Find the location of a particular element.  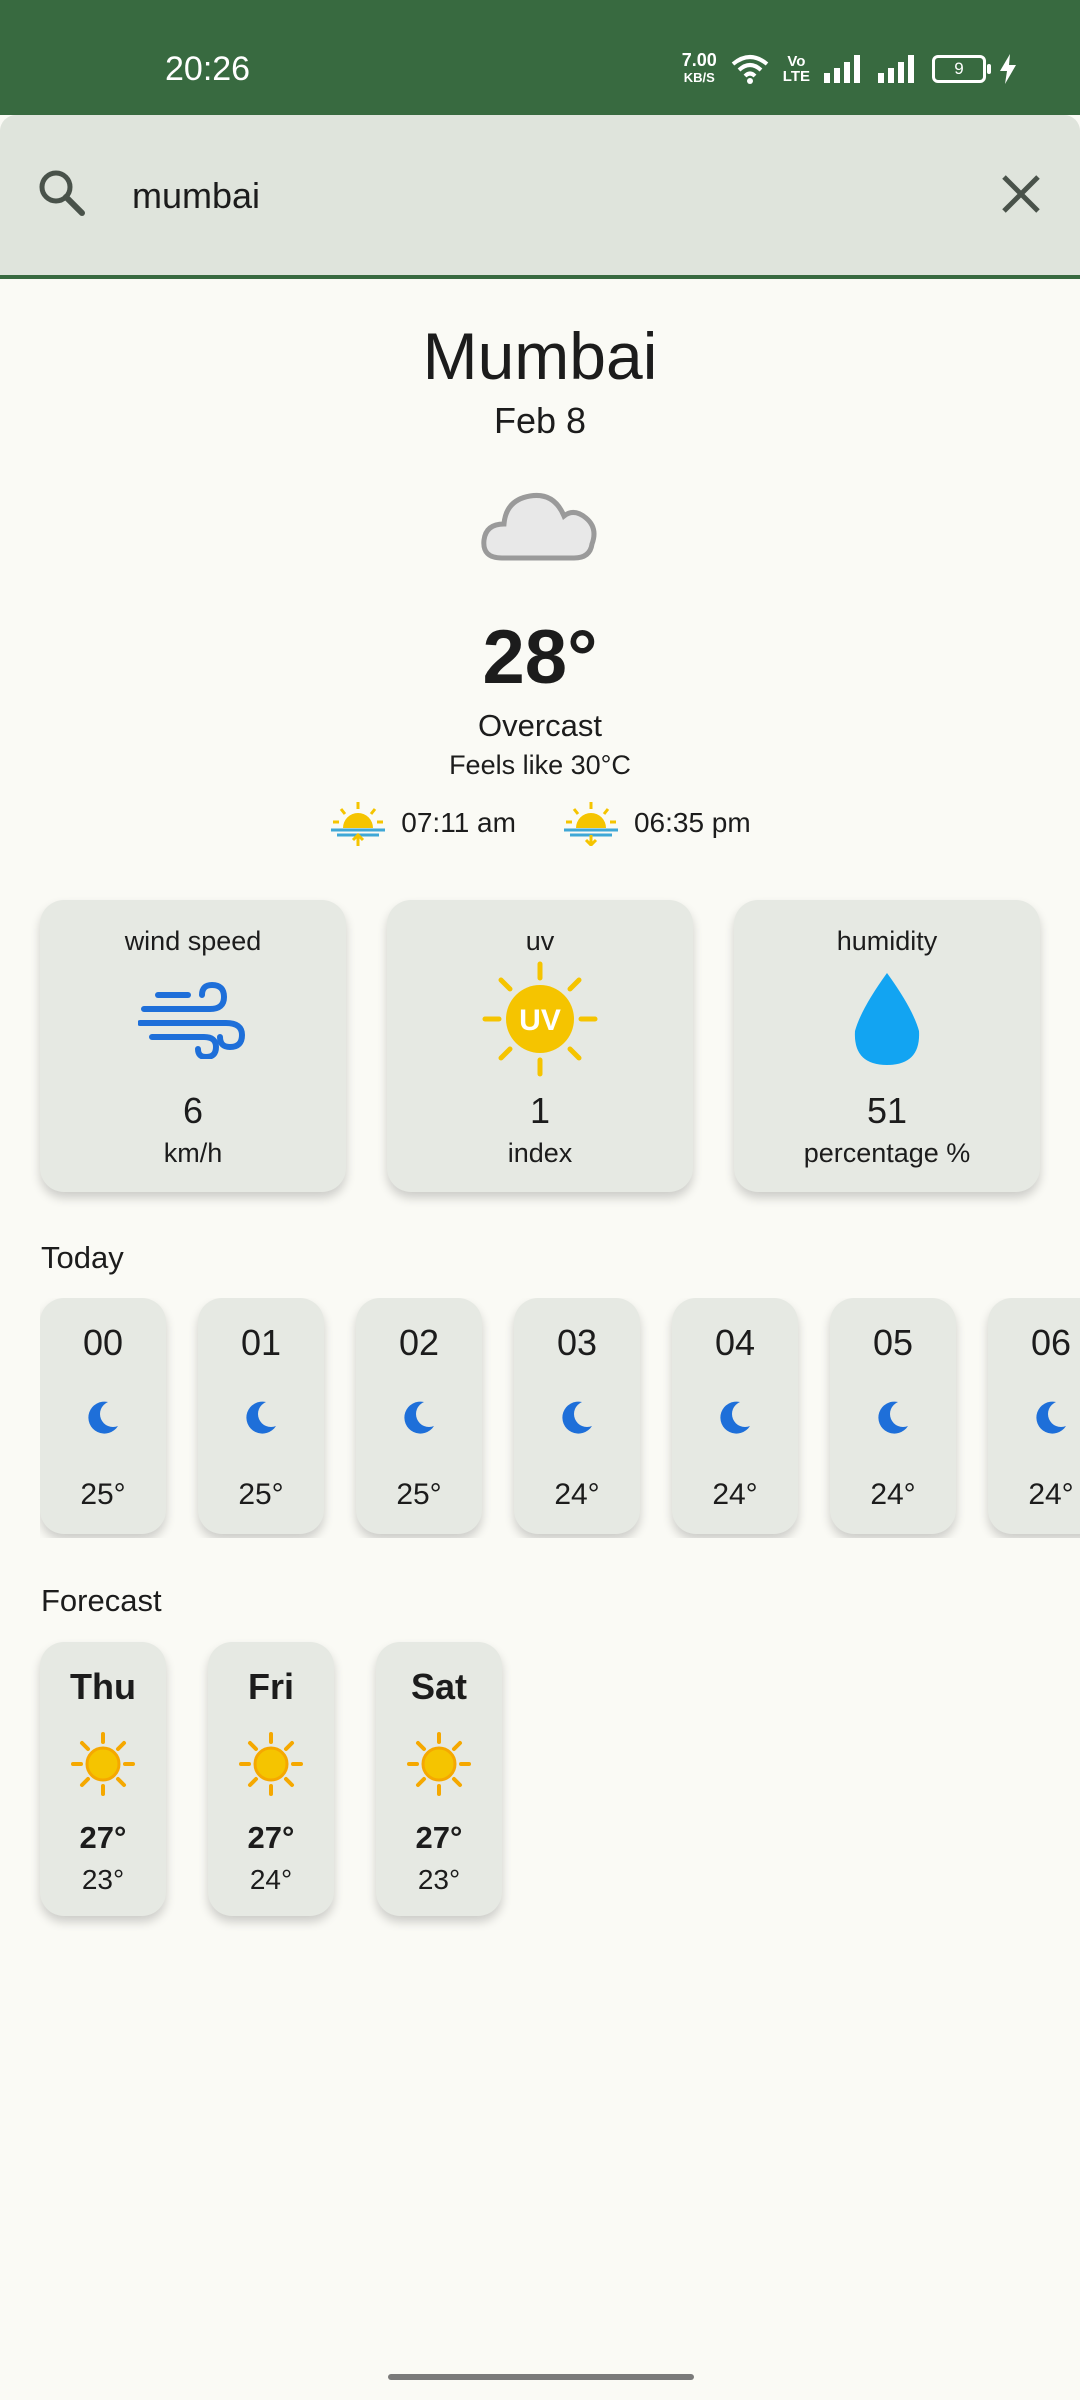

charging-icon is located at coordinates (1008, 69).